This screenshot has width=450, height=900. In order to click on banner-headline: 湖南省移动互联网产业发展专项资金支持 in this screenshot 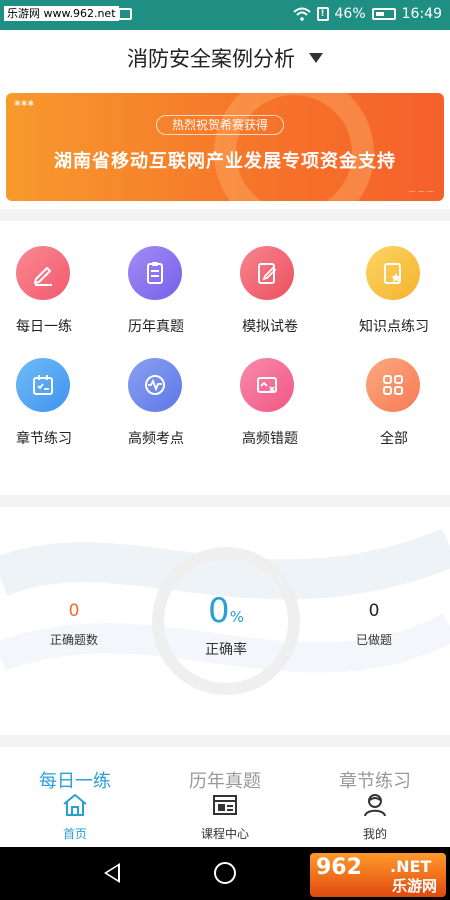, I will do `click(225, 161)`.